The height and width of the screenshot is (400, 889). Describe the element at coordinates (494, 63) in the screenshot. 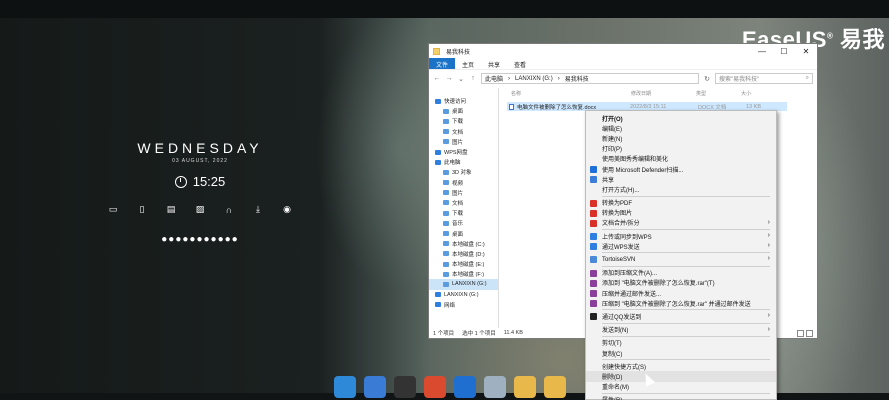

I see `tab-share: 共享` at that location.